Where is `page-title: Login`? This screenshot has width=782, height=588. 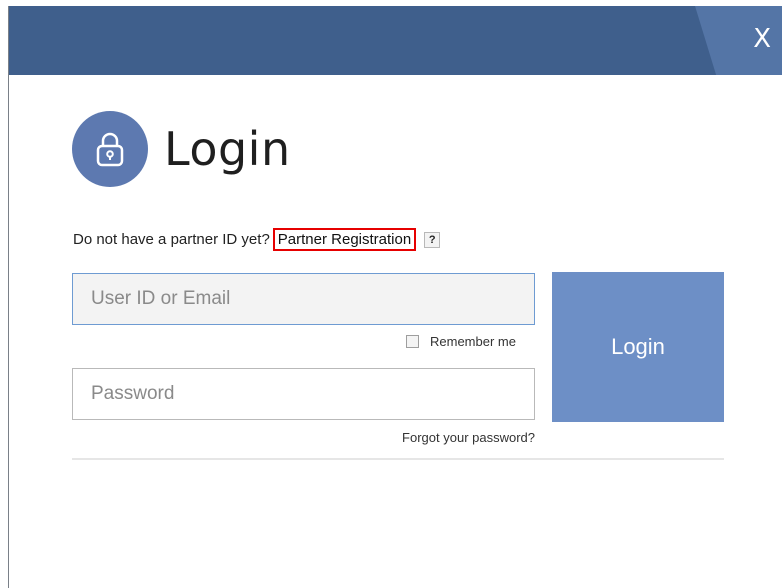
page-title: Login is located at coordinates (227, 149).